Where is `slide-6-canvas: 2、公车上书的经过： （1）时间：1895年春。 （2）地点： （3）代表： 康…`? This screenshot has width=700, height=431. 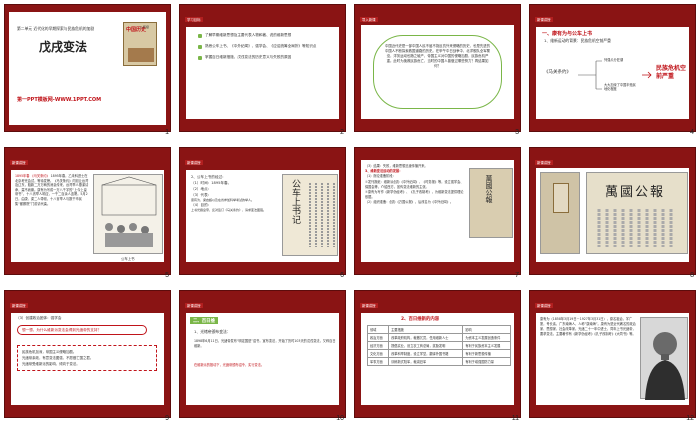
slide-6-canvas: 2、公车上书的经过： （1）时间：1895年春。 （2）地点： （3）代表： 康… is located at coordinates (262, 216).